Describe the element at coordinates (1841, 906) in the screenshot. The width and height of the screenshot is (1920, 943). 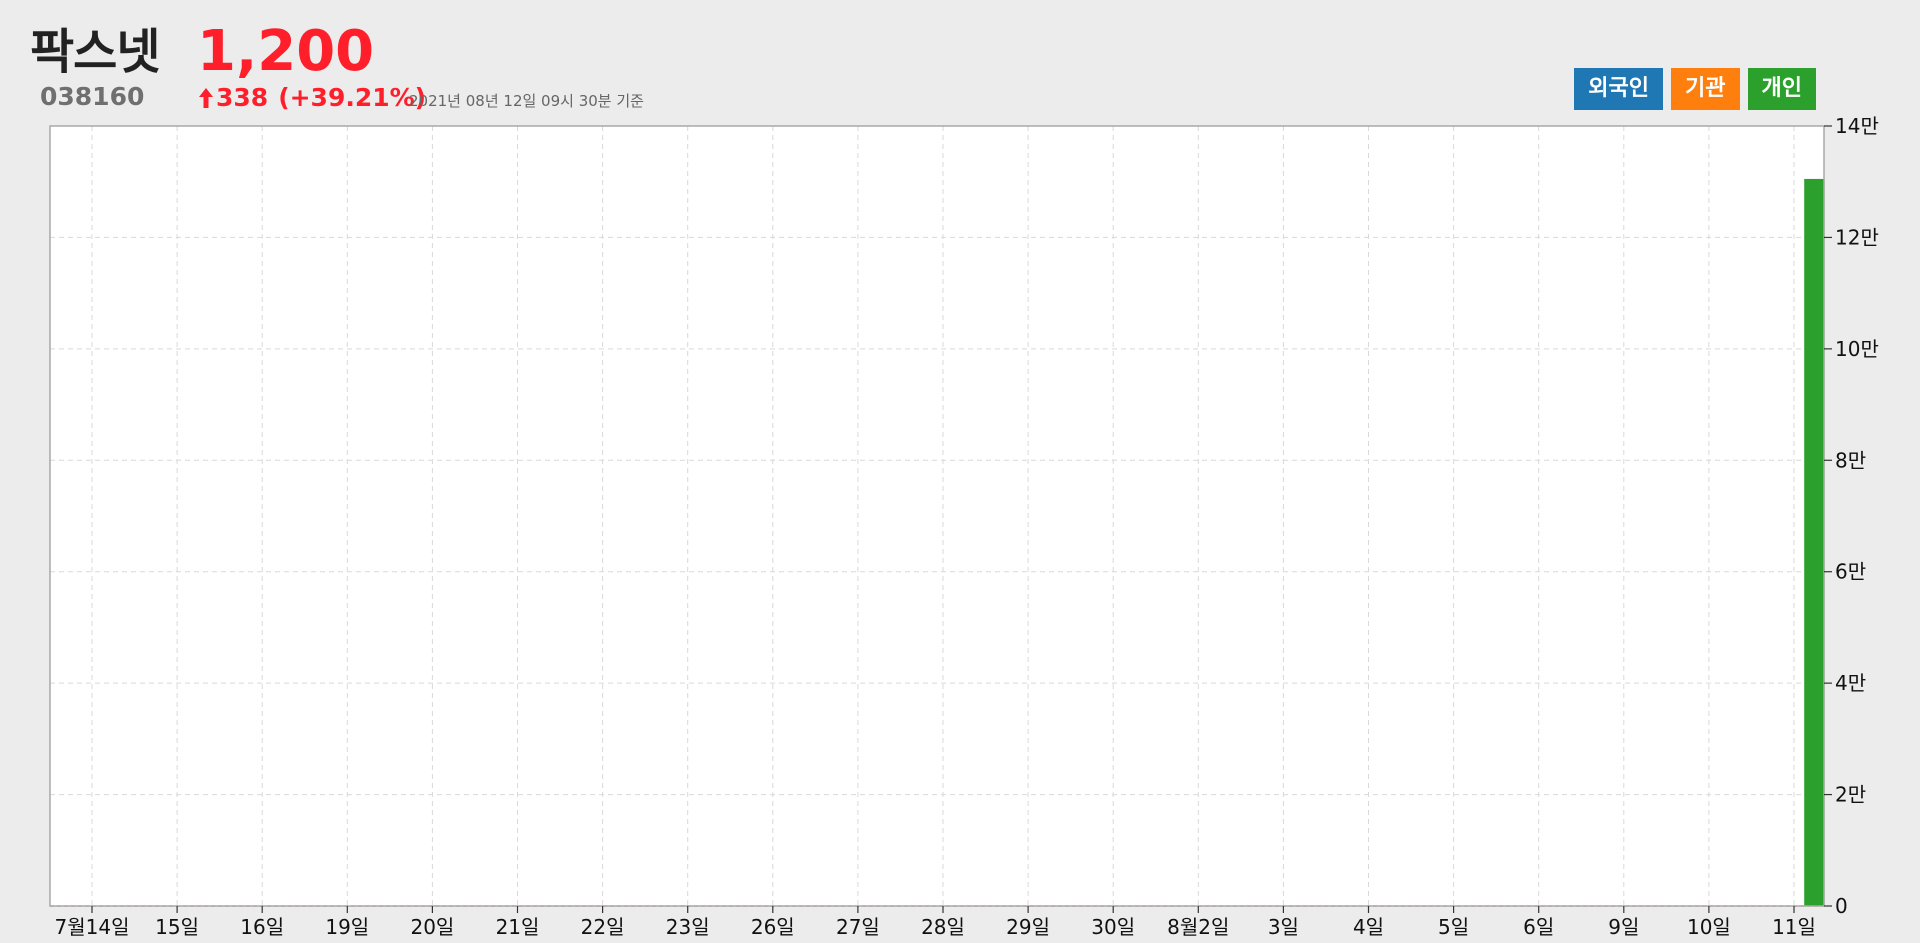
I see `y-tick-label: 0` at that location.